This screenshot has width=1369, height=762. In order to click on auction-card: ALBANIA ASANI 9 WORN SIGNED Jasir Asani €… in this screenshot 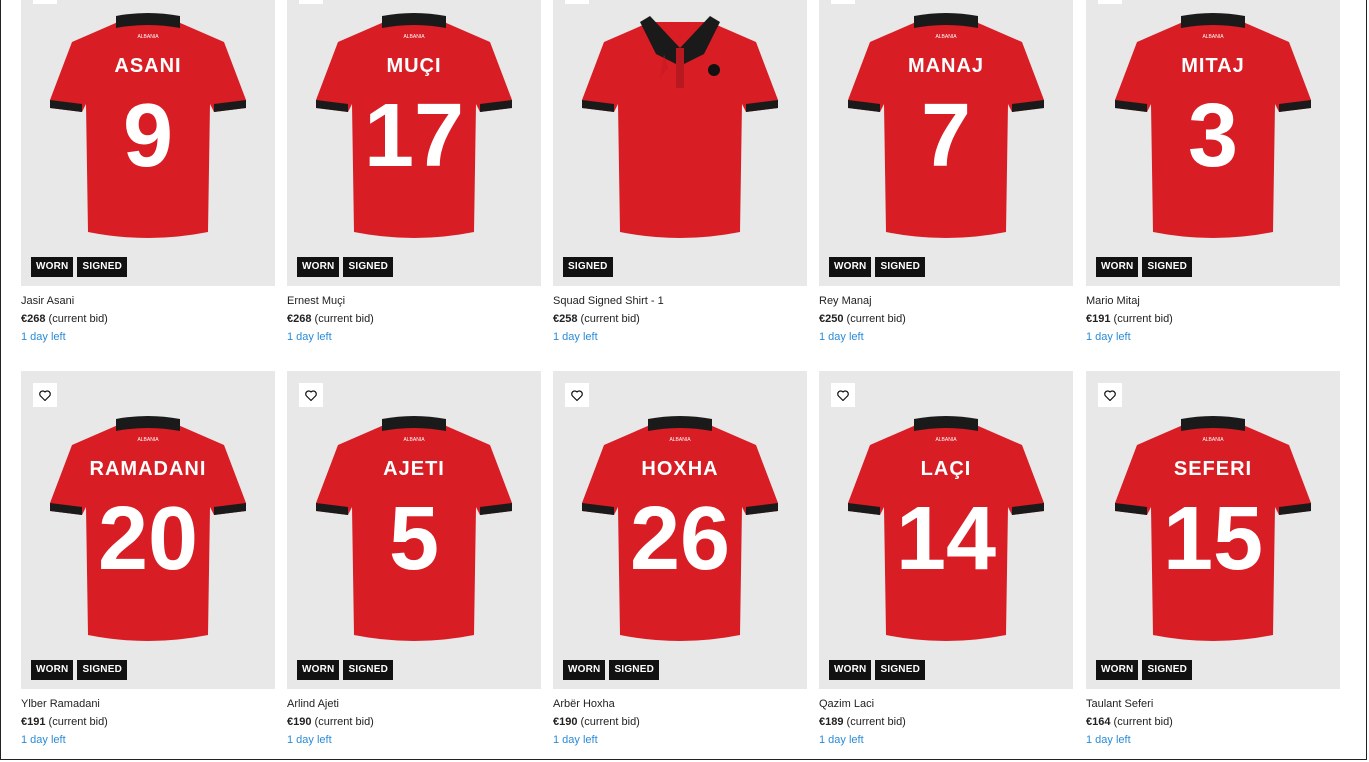, I will do `click(148, 171)`.